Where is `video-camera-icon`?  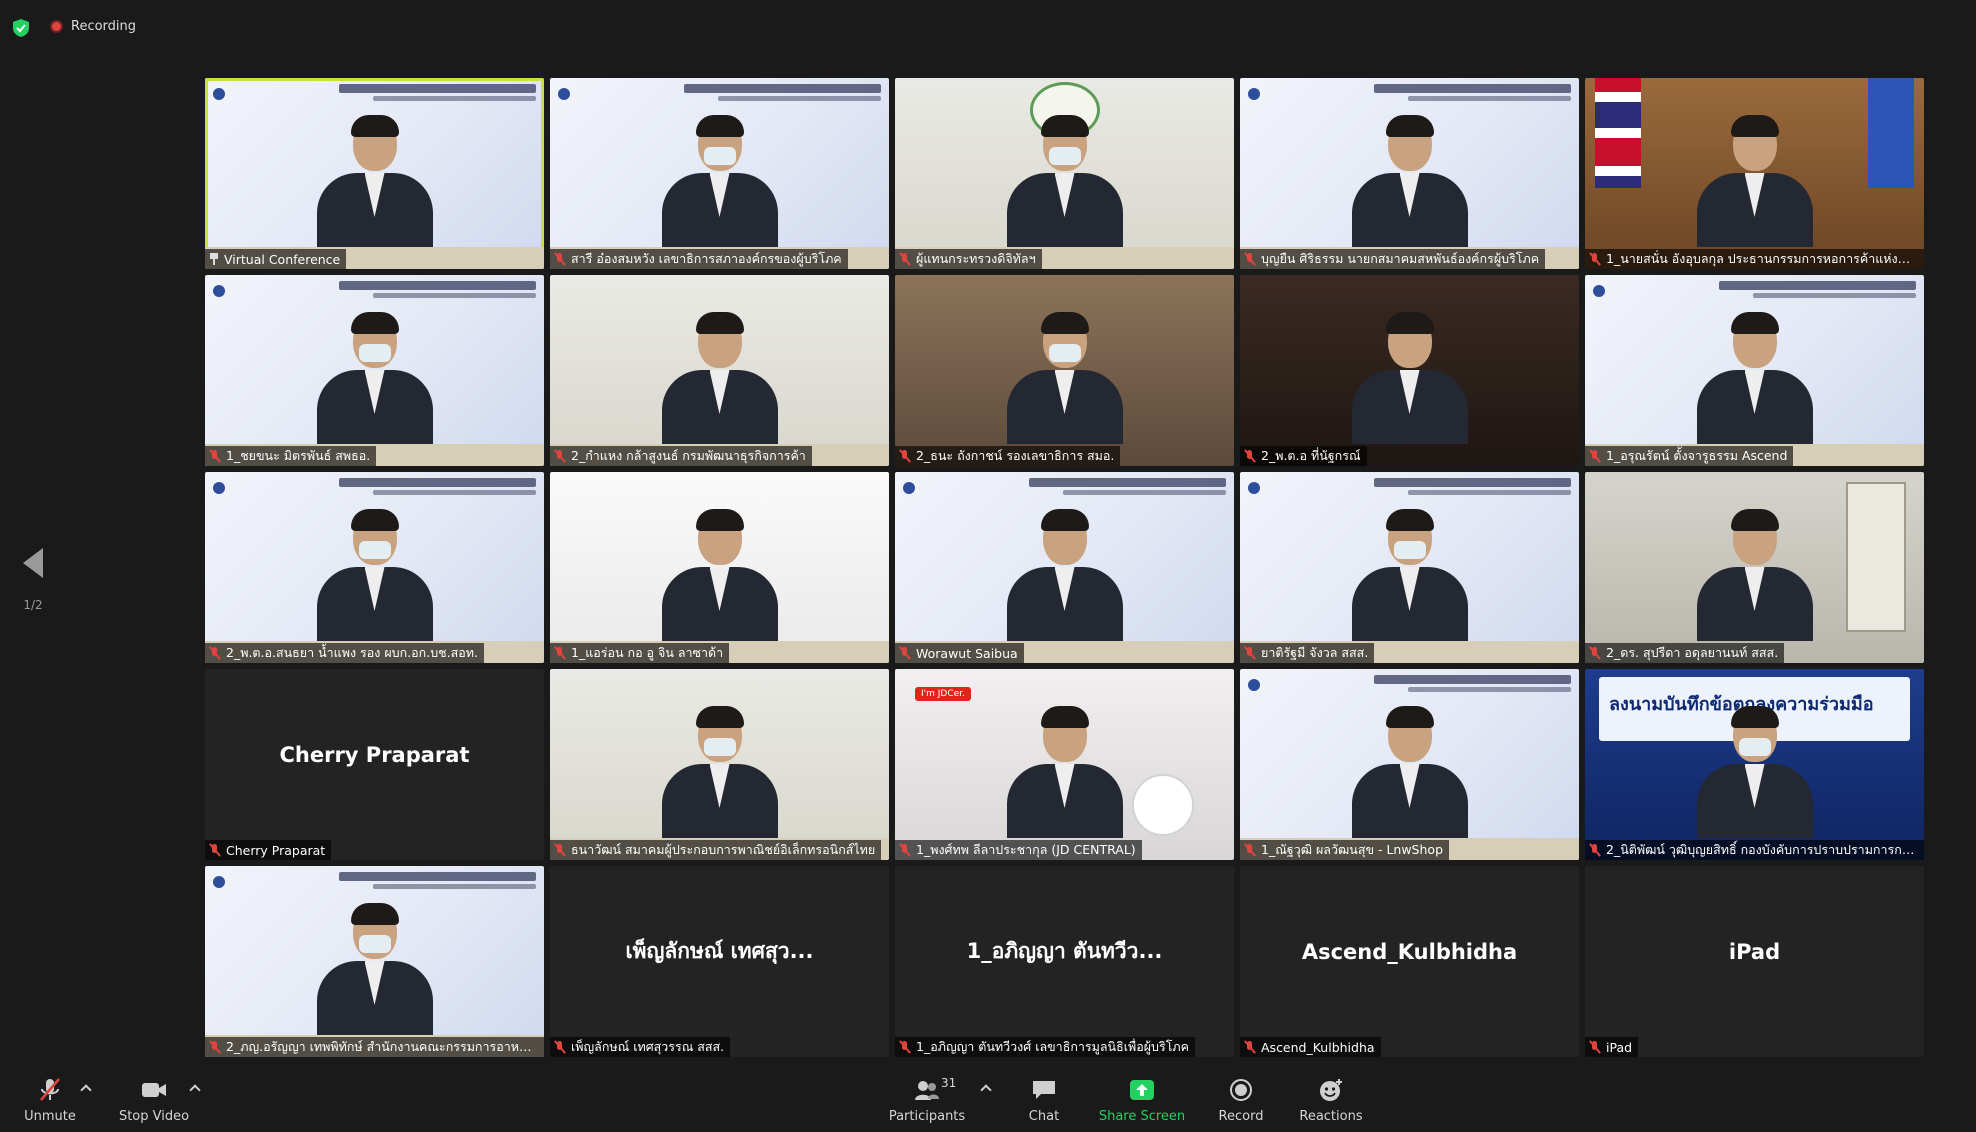
video-camera-icon is located at coordinates (154, 1090).